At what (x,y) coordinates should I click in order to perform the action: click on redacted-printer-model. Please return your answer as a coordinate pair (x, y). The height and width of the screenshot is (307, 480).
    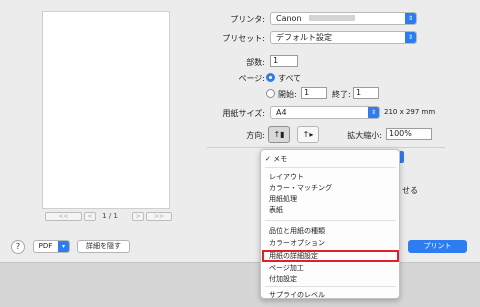
    Looking at the image, I should click on (332, 18).